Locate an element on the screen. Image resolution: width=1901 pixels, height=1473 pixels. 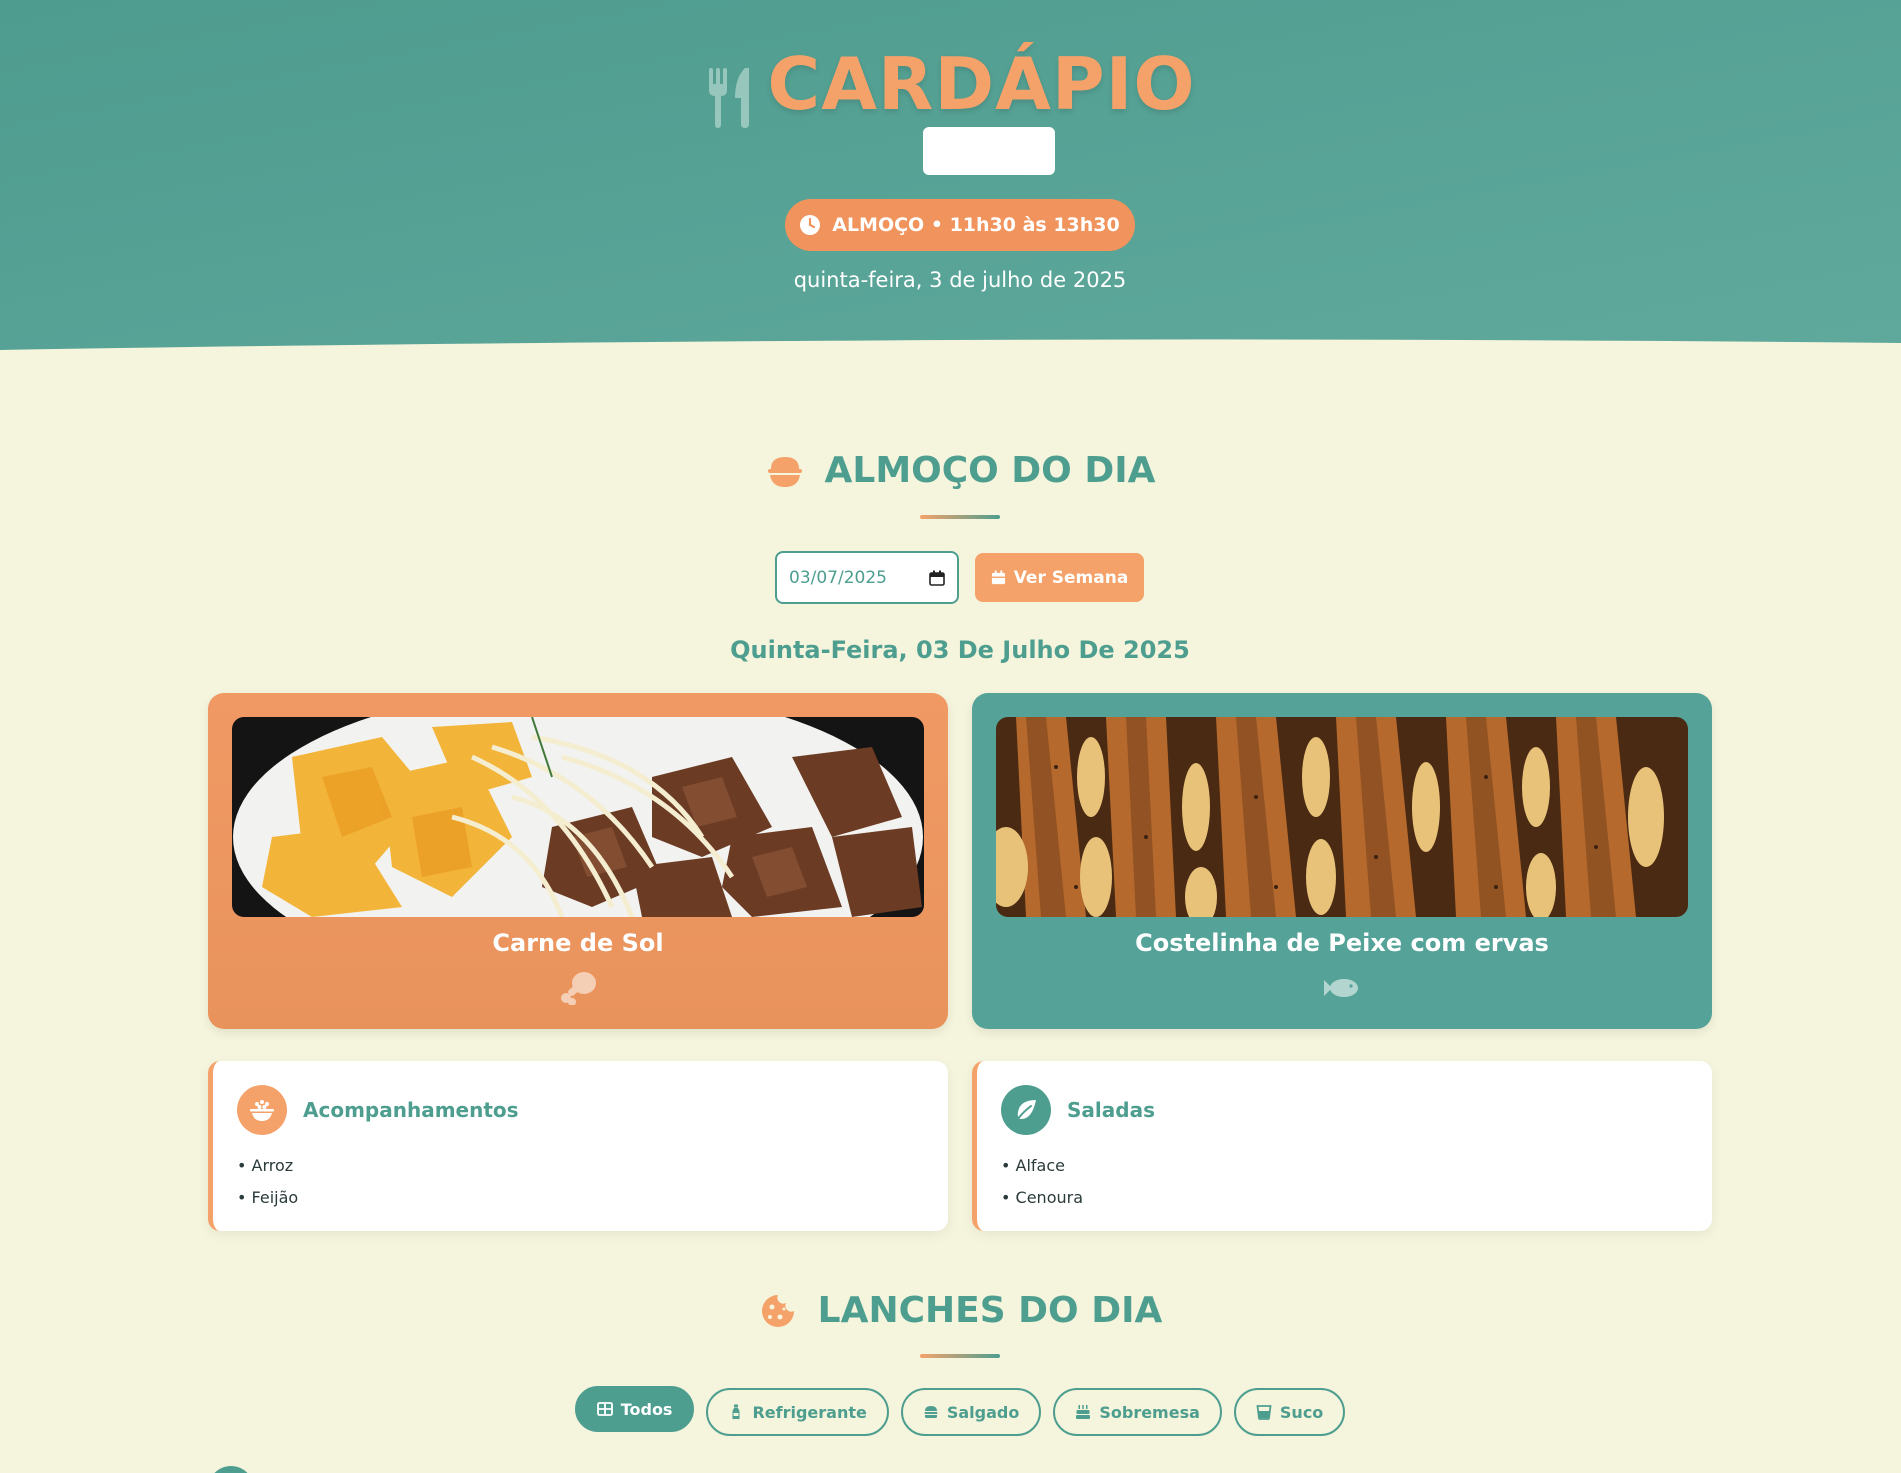
cookie-icon is located at coordinates (777, 1310).